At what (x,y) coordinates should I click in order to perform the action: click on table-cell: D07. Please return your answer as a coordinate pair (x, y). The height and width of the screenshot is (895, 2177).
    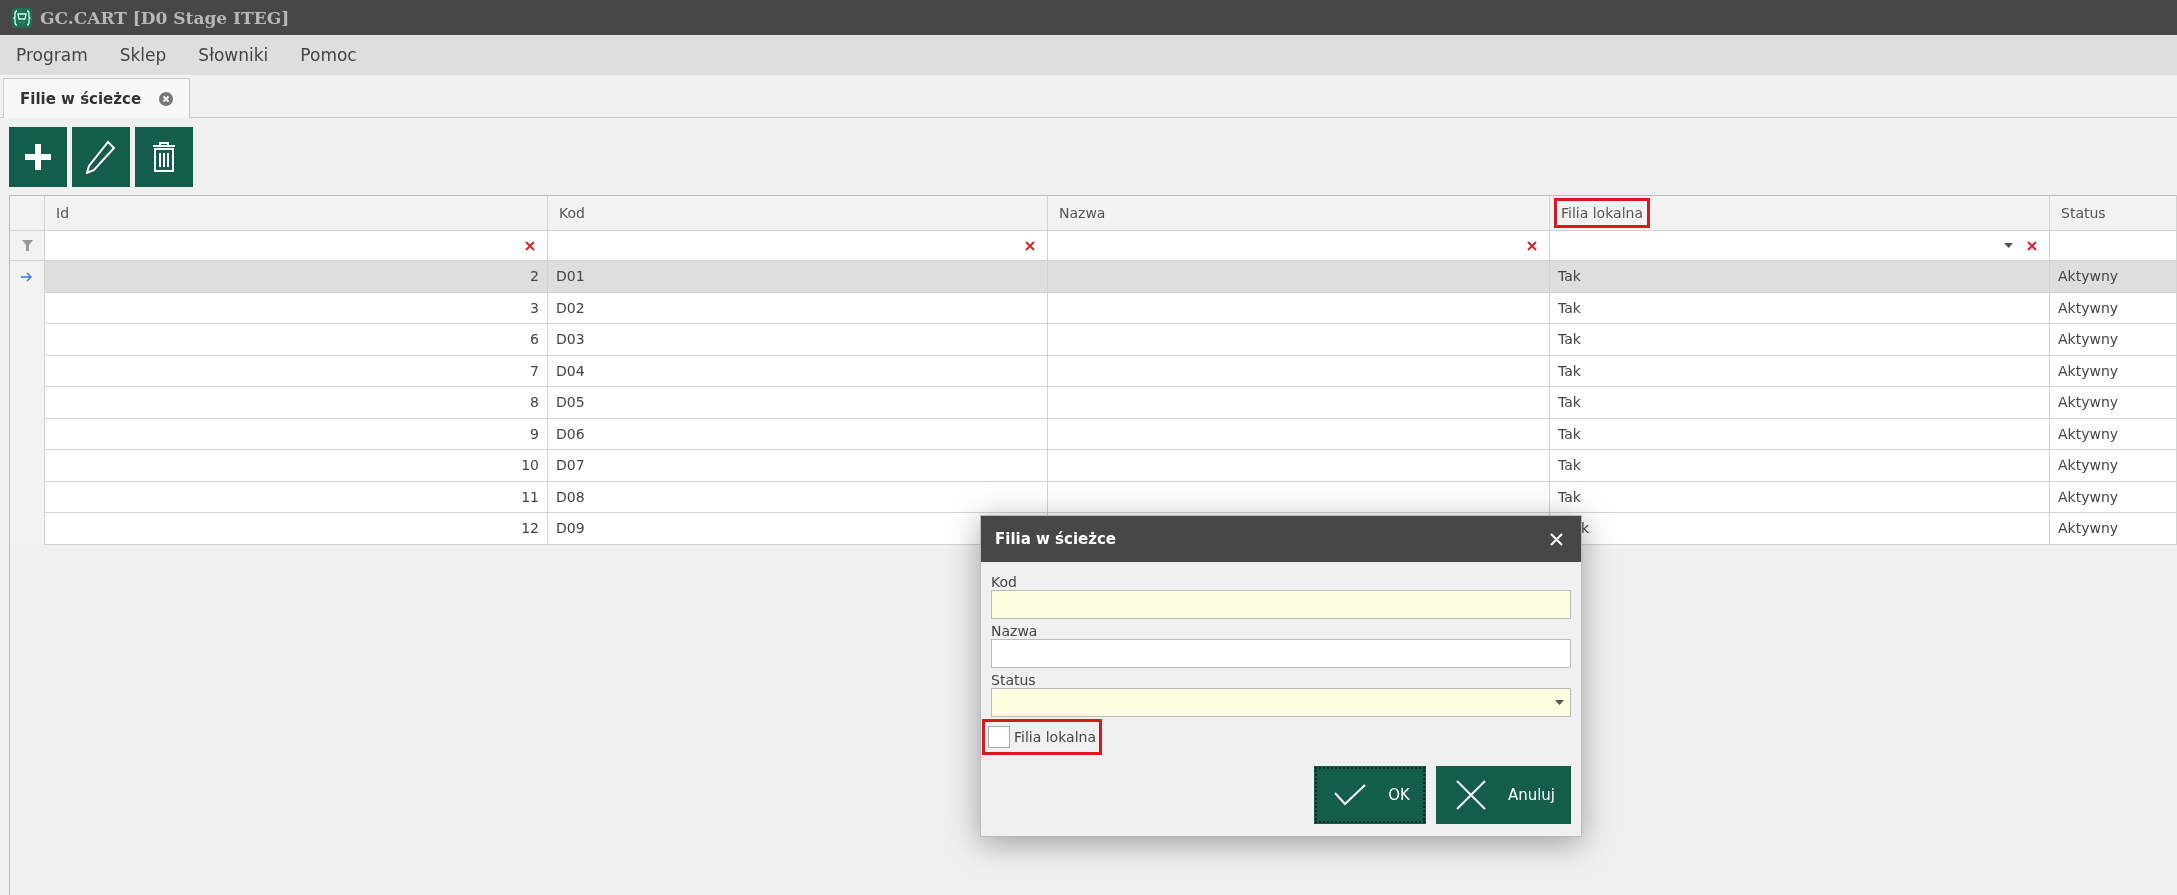
    Looking at the image, I should click on (798, 466).